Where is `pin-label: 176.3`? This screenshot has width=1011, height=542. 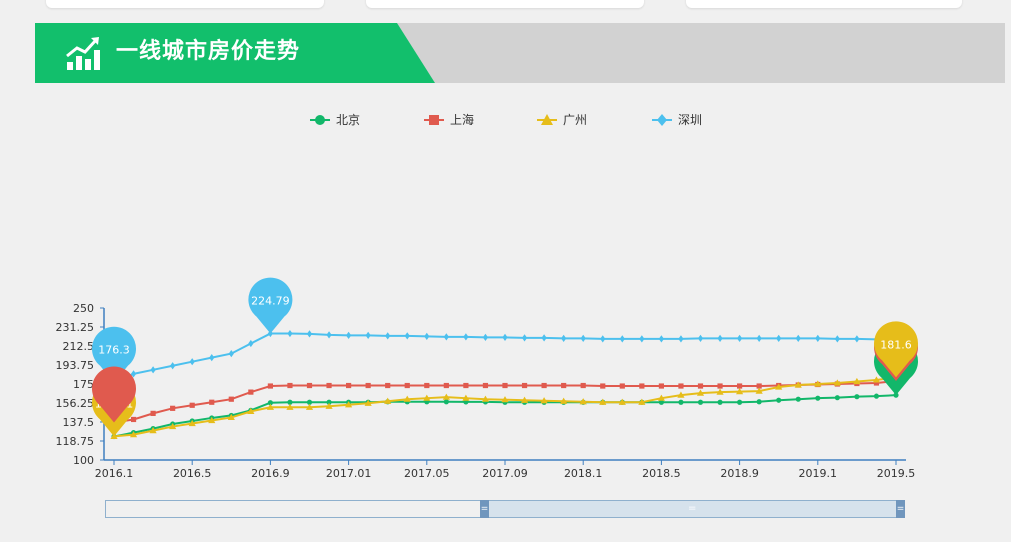
pin-label: 176.3 is located at coordinates (114, 350).